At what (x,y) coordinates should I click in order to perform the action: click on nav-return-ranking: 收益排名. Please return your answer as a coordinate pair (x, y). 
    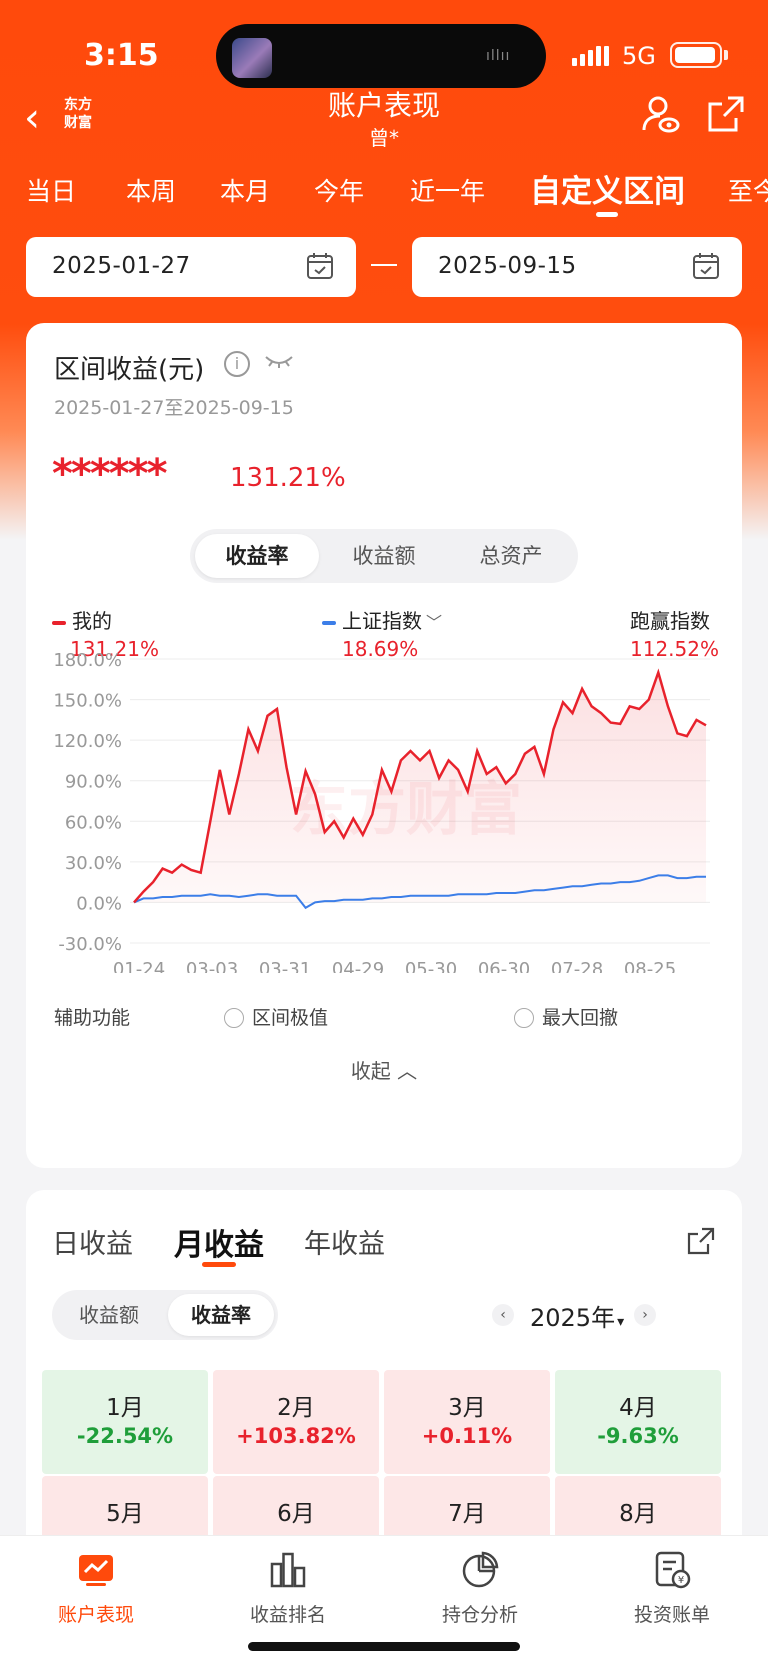
    Looking at the image, I should click on (288, 1588).